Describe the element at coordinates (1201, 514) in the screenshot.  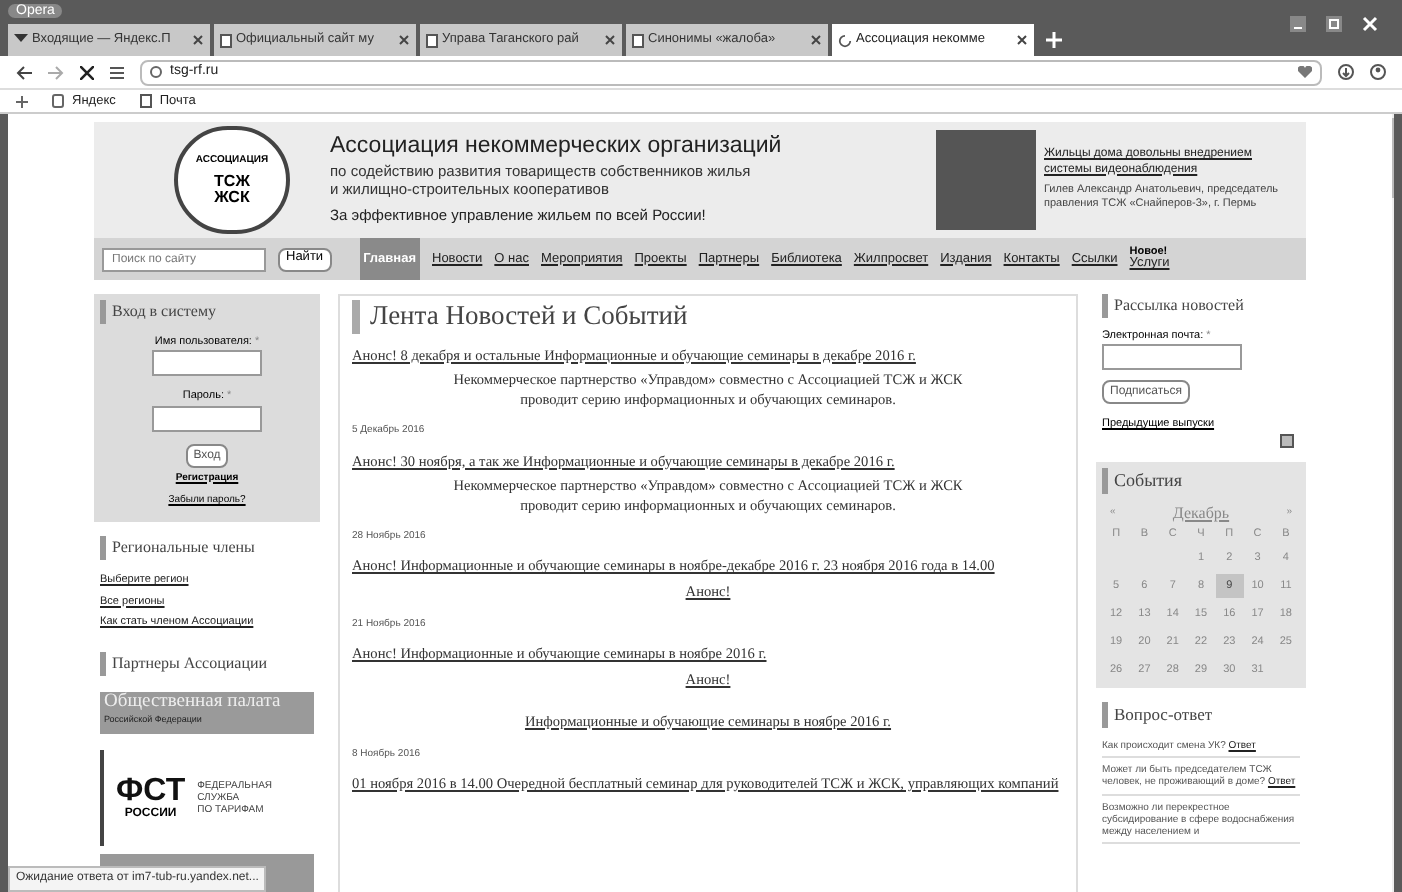
I see `calendar-month: Декабрь` at that location.